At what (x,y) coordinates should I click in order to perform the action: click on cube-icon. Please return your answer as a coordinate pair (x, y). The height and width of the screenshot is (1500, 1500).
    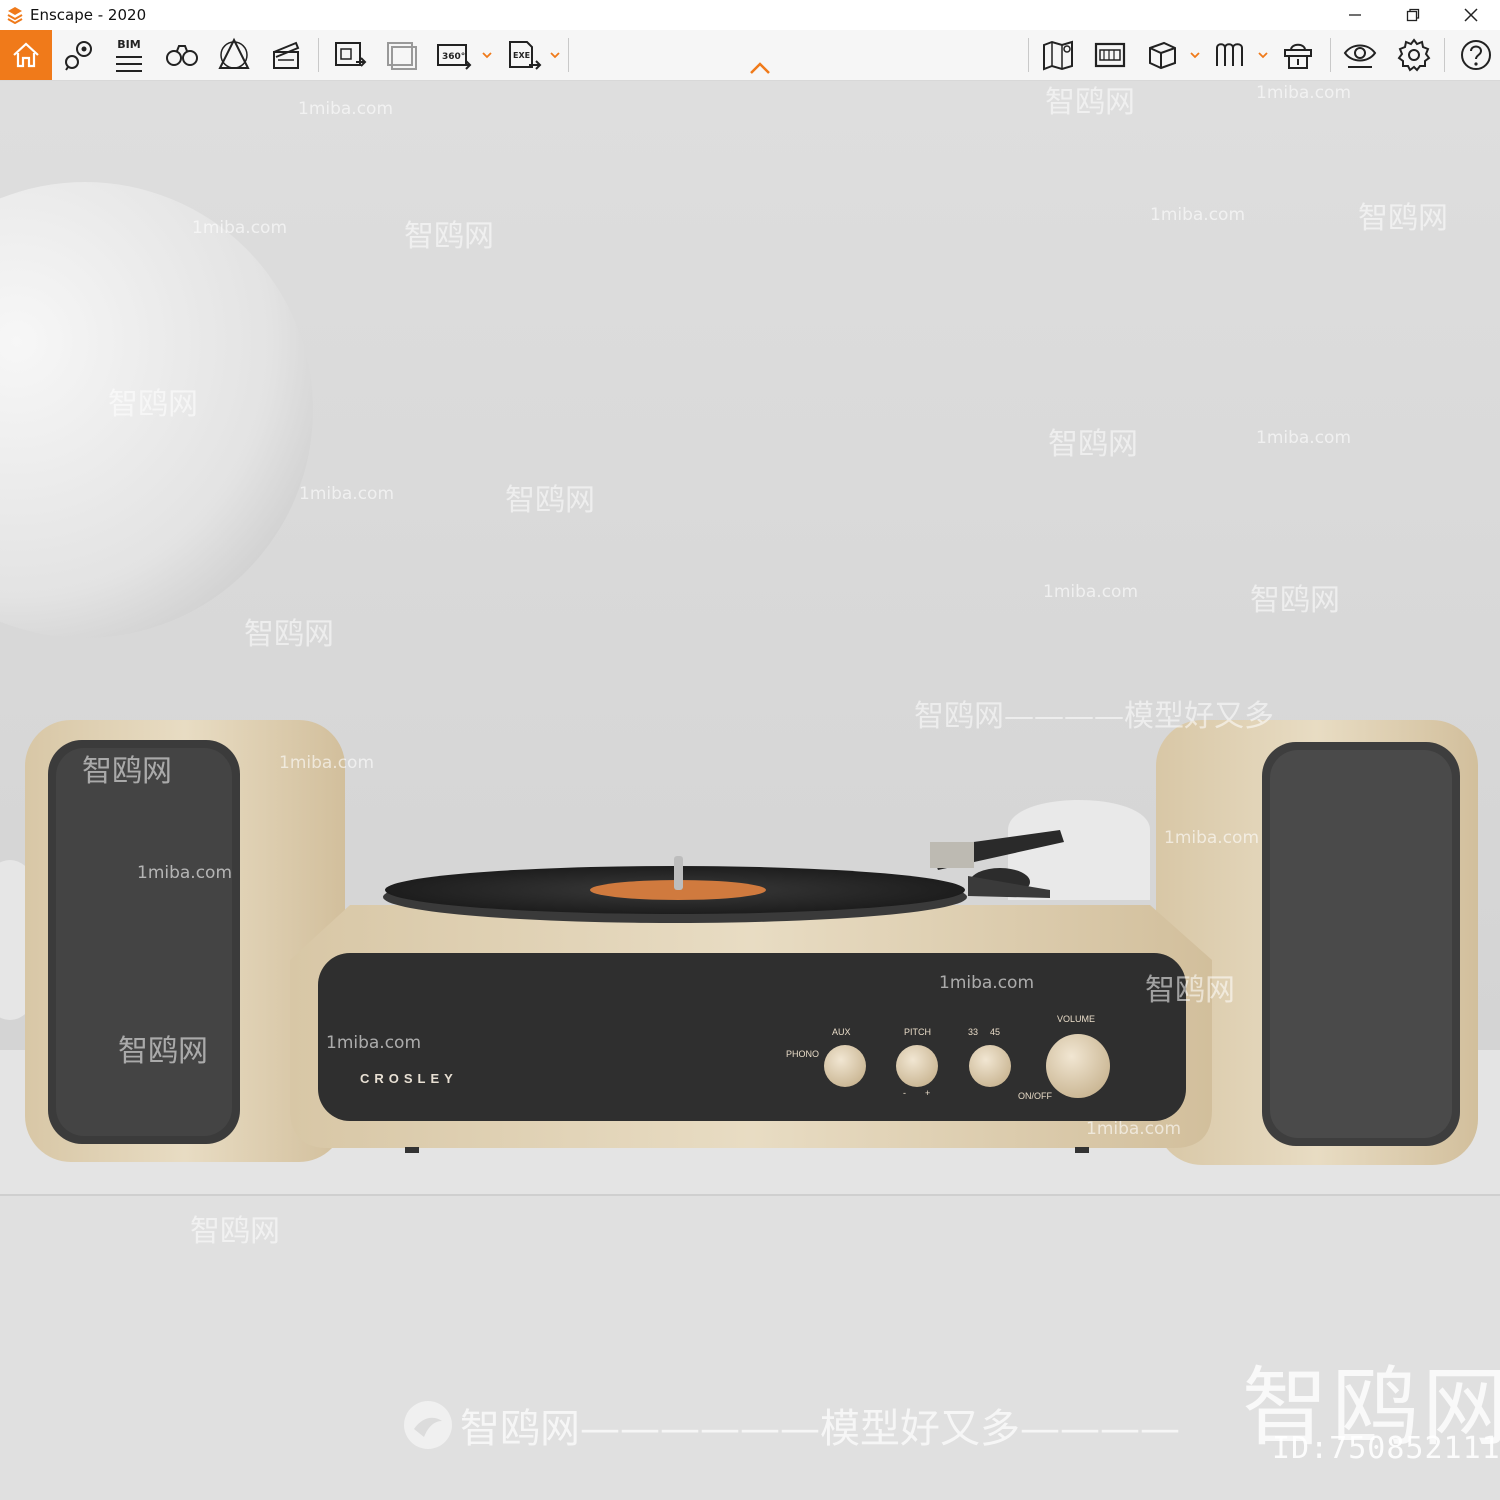
    Looking at the image, I should click on (1162, 55).